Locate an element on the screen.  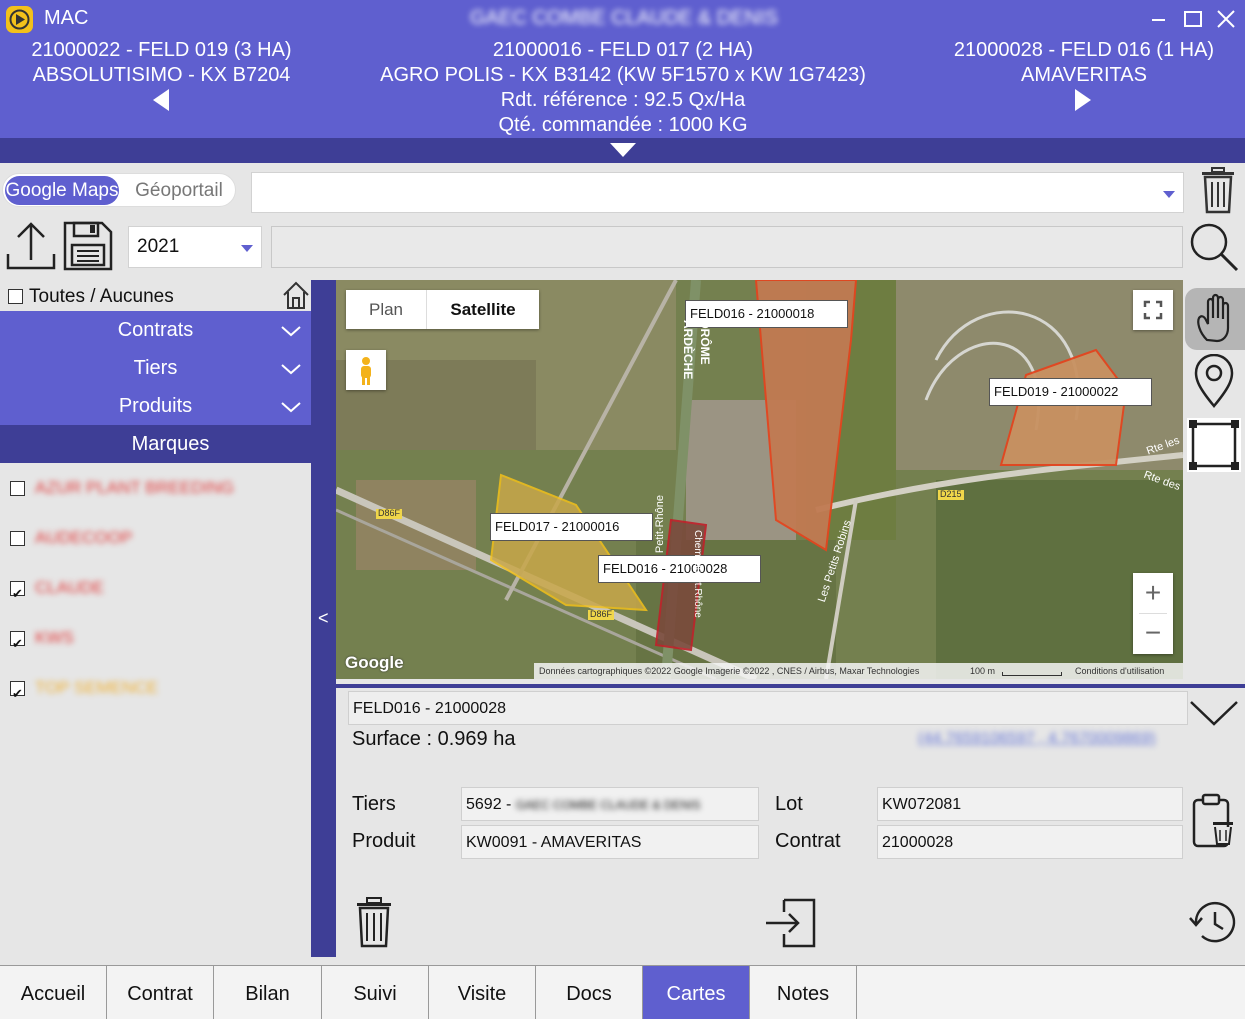
header-expand-strip is located at coordinates (622, 150).